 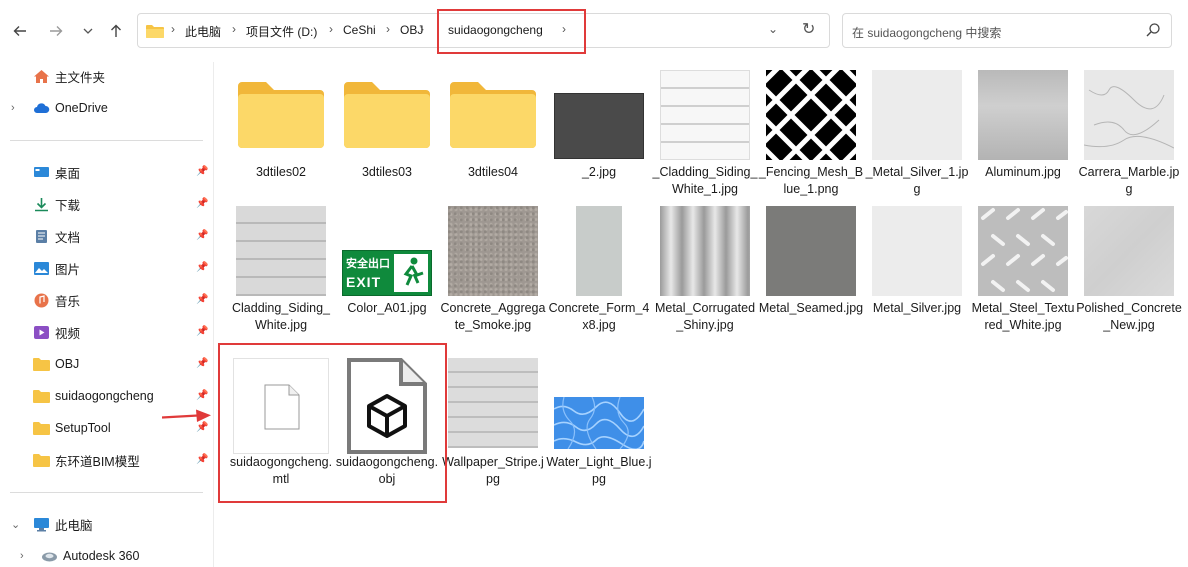 What do you see at coordinates (359, 30) in the screenshot?
I see `crumb-ceshi: CeShi` at bounding box center [359, 30].